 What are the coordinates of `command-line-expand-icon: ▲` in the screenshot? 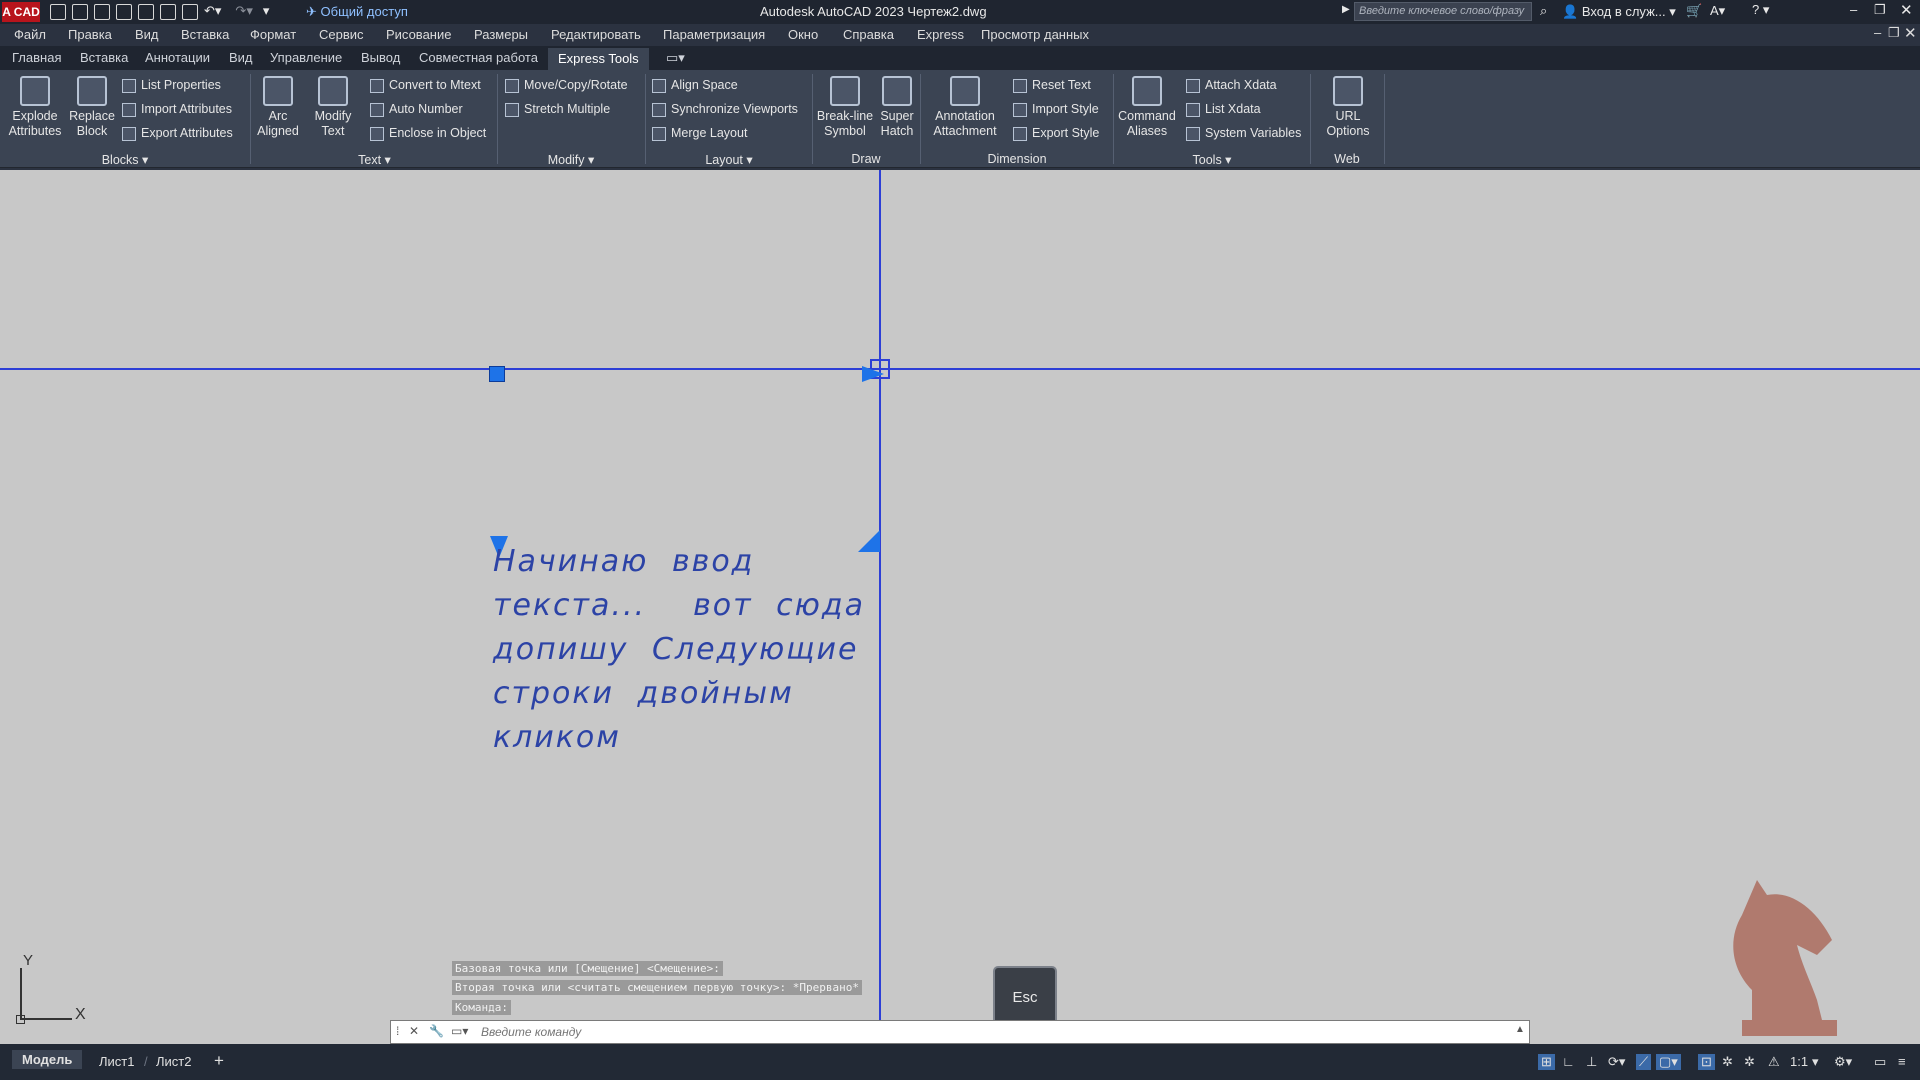 It's located at (1520, 1029).